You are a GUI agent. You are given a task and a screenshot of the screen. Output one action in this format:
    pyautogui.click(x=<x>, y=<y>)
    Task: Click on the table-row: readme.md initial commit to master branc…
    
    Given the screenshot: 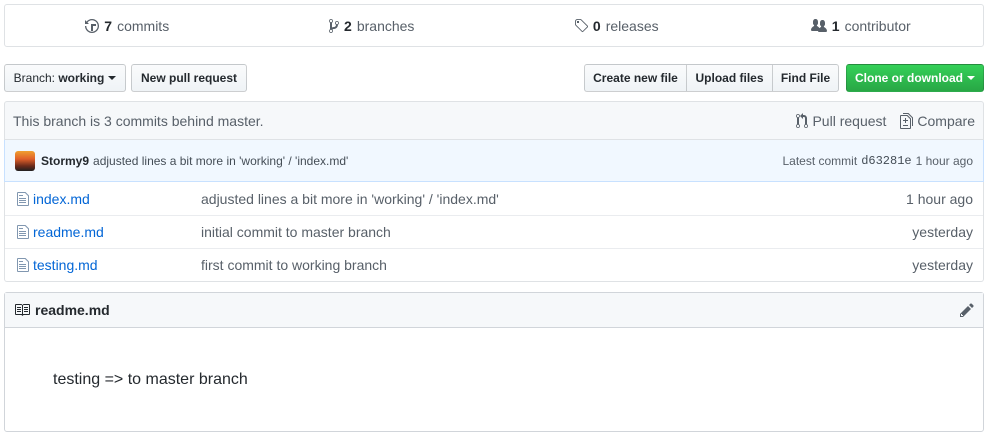 What is the action you would take?
    pyautogui.click(x=494, y=231)
    